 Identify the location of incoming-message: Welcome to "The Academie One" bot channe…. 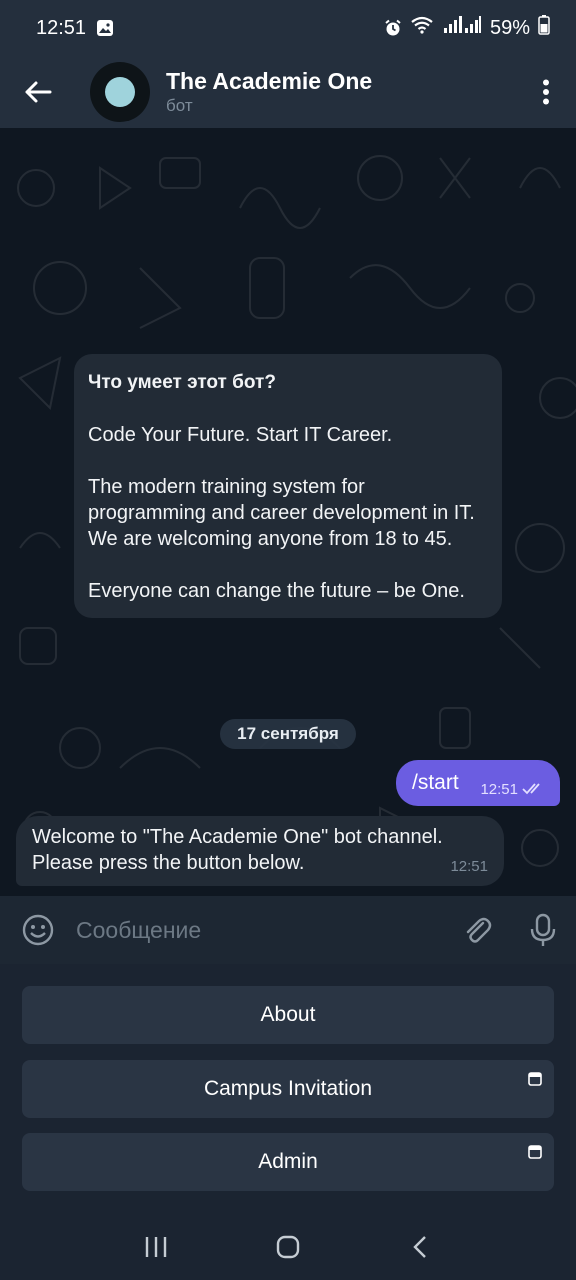
(260, 851).